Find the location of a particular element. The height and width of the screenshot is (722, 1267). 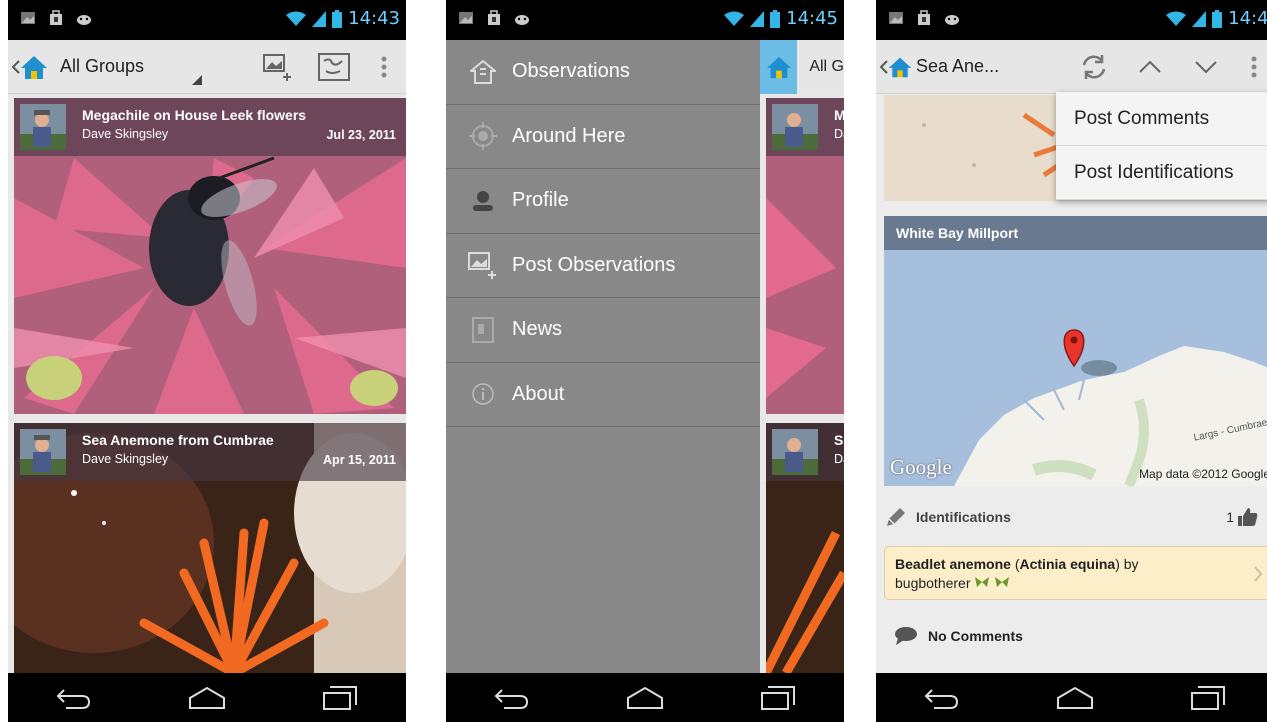

content-peek: All G Me Da Se Da is located at coordinates (802, 356).